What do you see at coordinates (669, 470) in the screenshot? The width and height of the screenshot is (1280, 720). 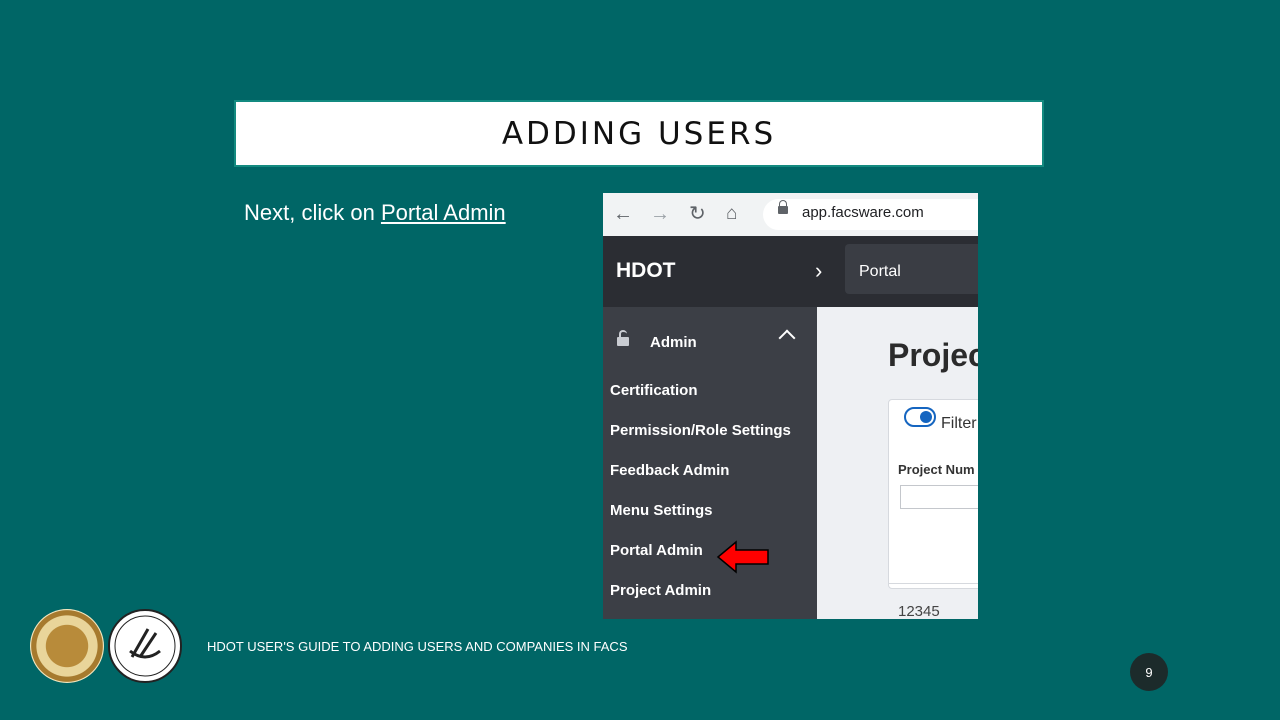 I see `sidebar-item-feedback-admin: Feedback Admin` at bounding box center [669, 470].